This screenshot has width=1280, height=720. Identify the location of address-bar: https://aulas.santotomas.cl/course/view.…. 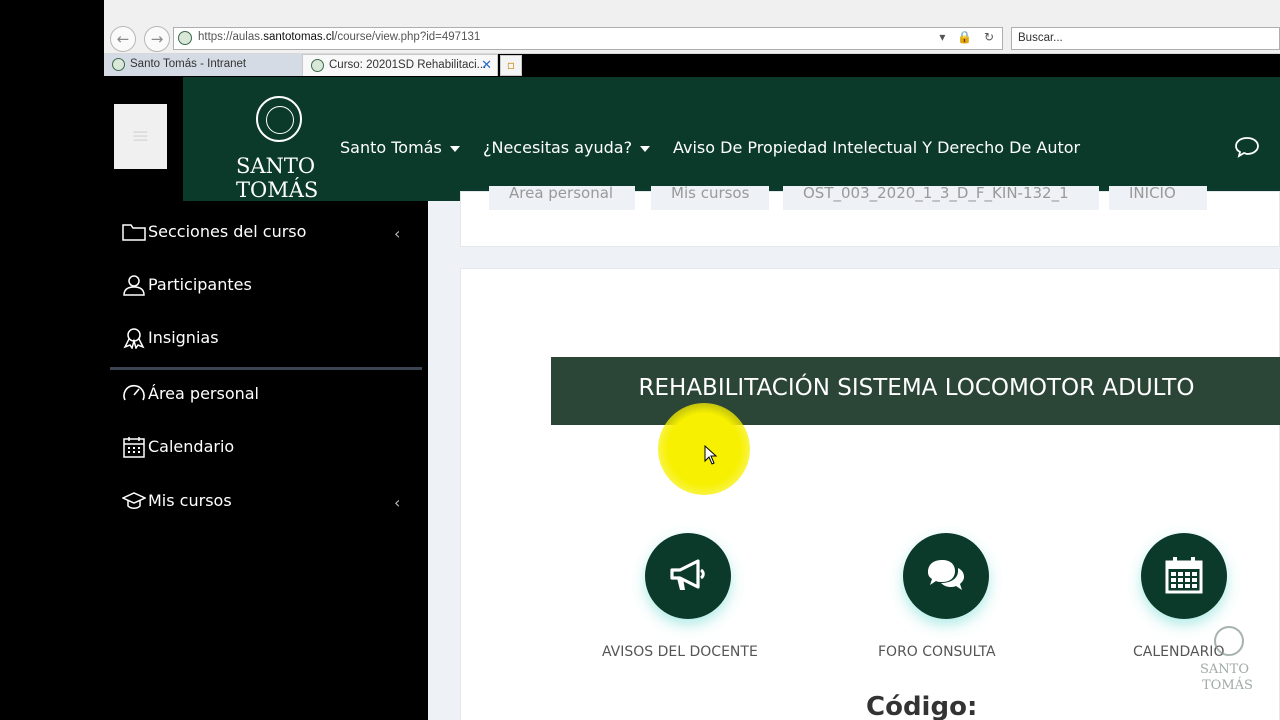
(588, 38).